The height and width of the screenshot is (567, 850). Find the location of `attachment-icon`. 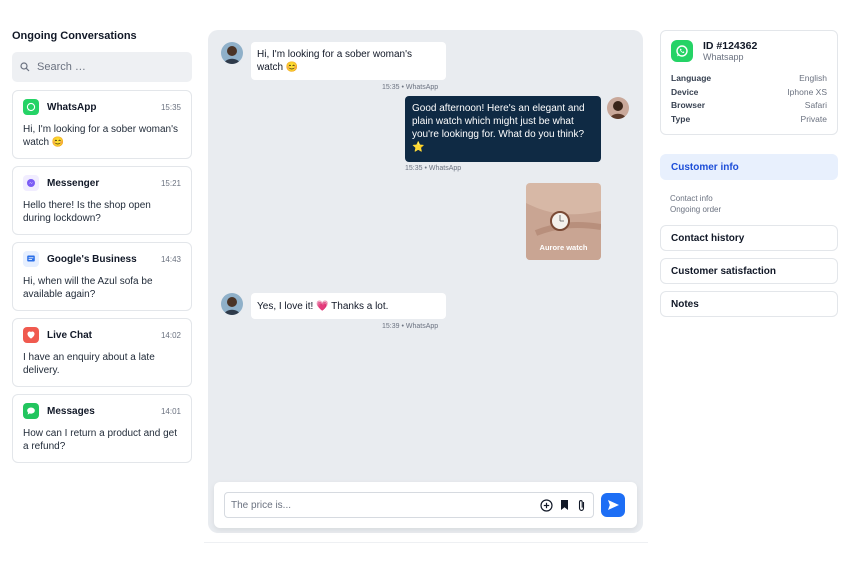

attachment-icon is located at coordinates (581, 505).